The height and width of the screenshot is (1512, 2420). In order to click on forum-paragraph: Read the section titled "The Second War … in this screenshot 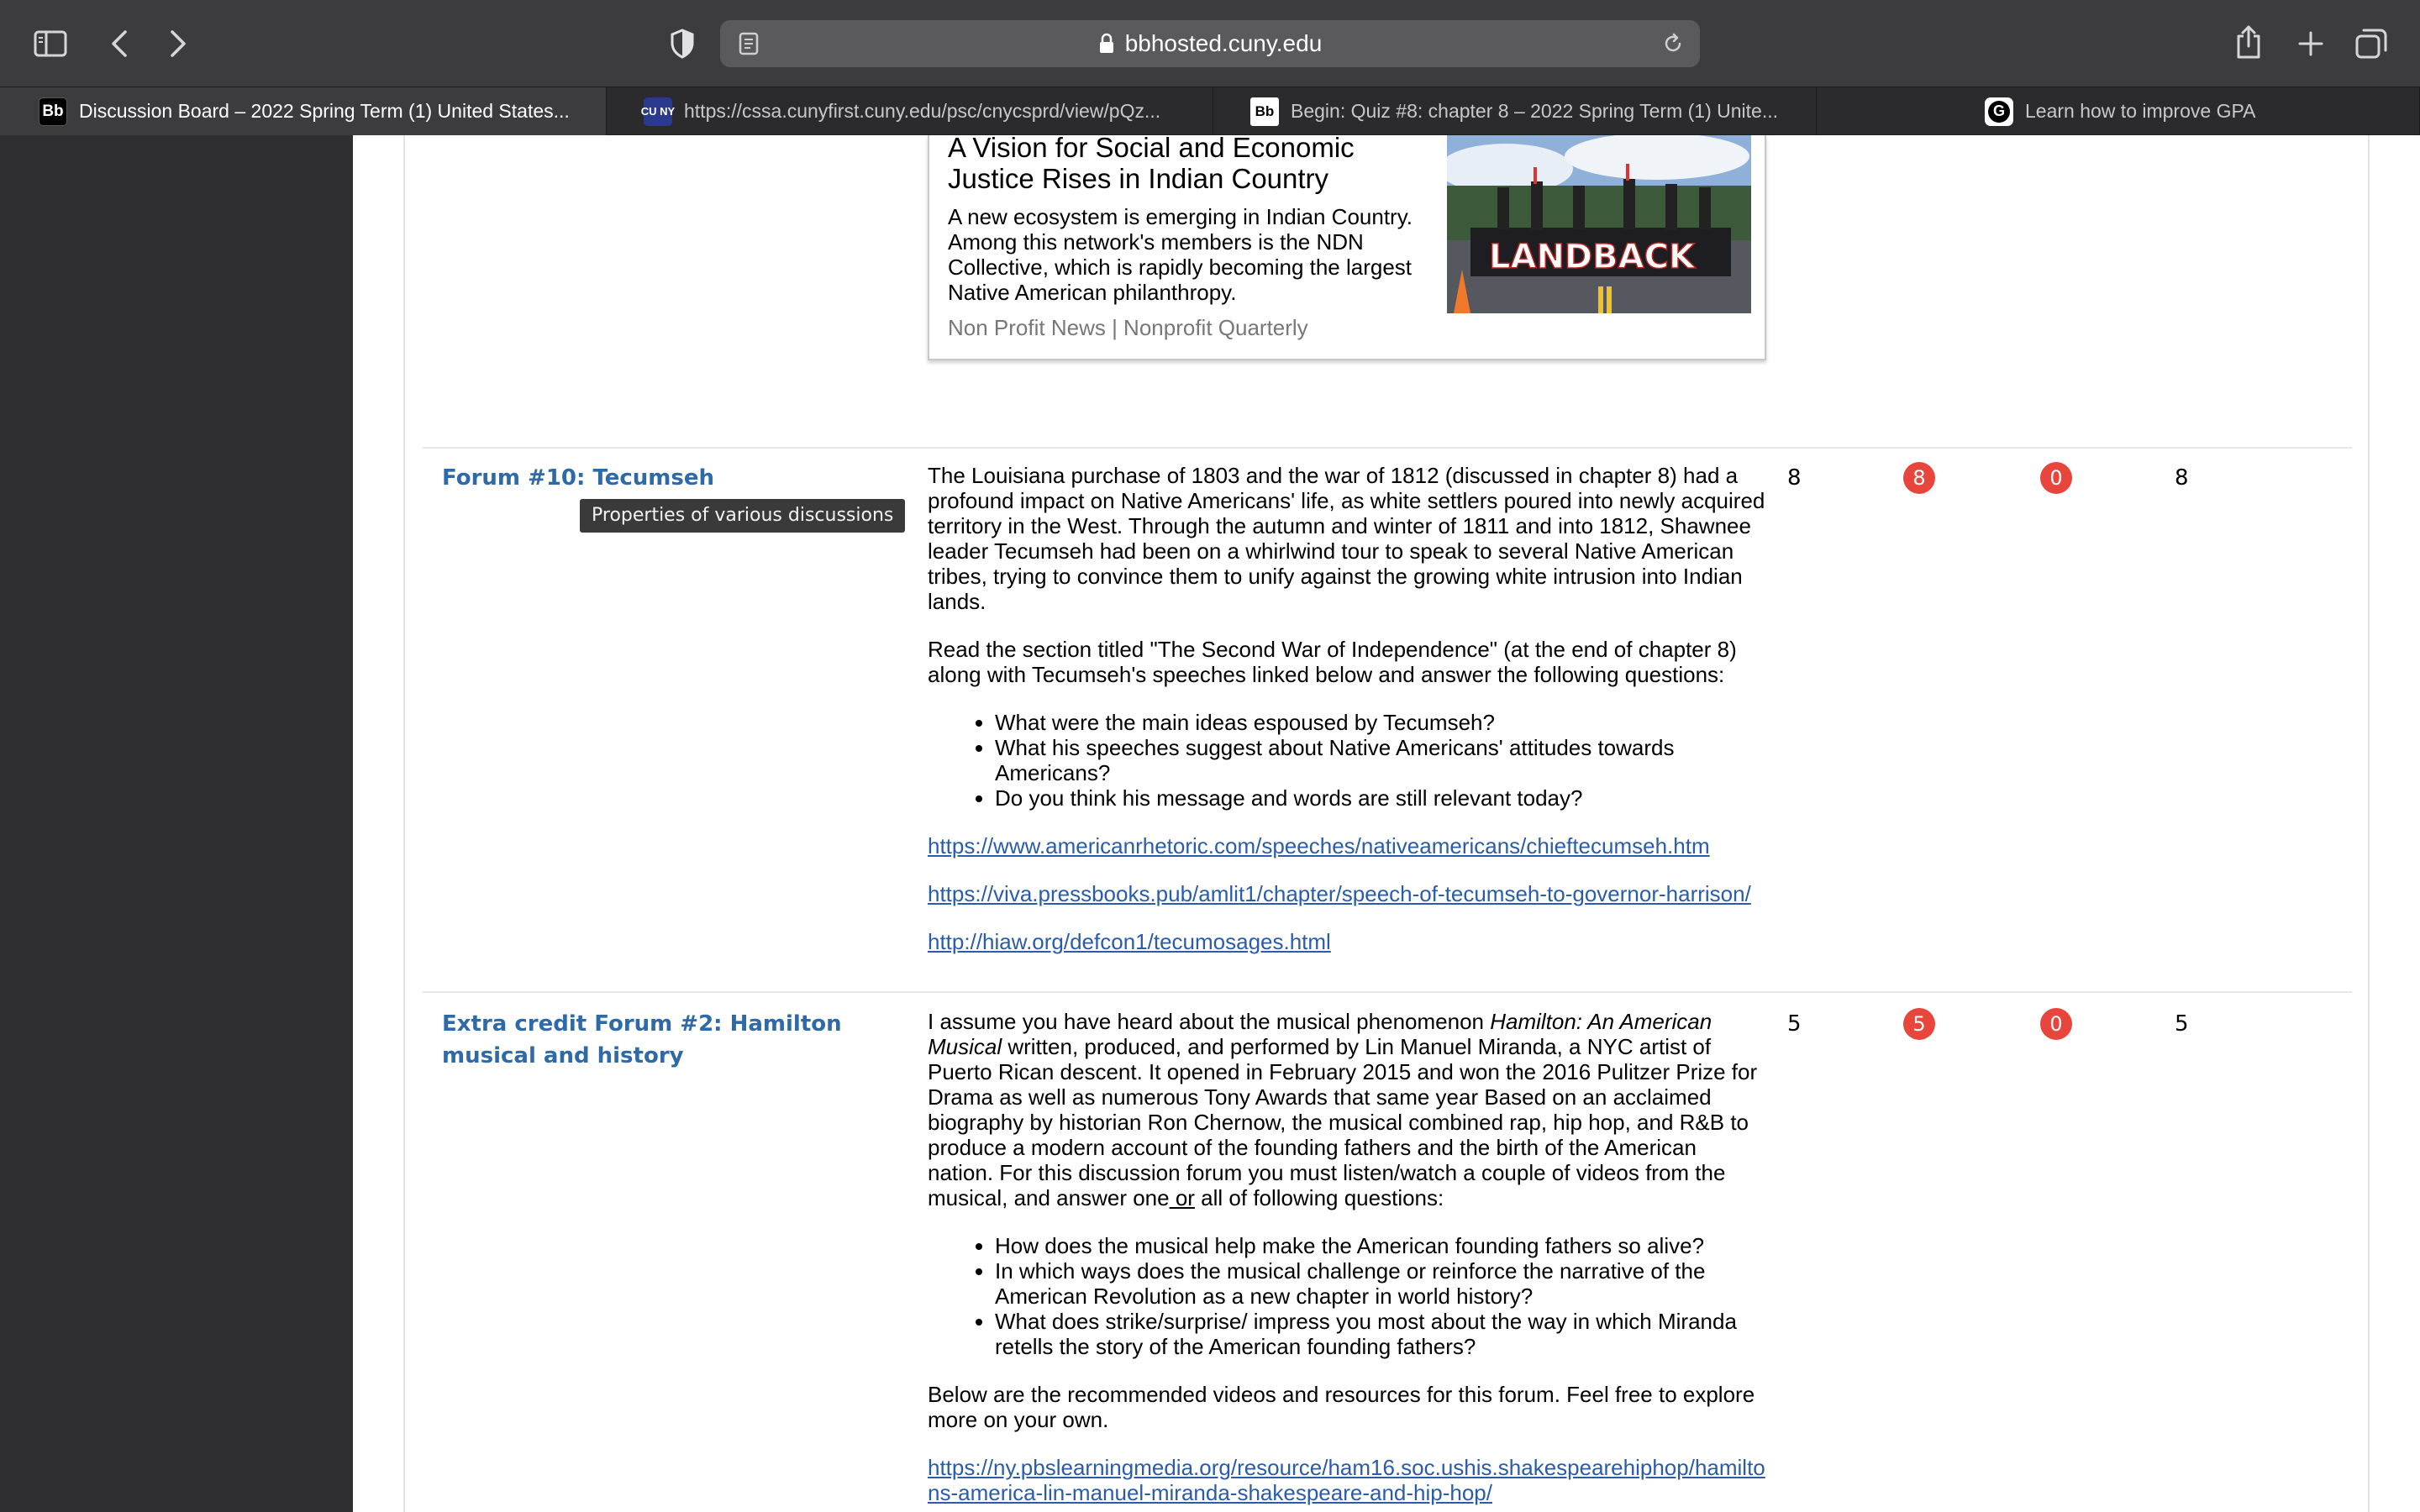, I will do `click(1332, 662)`.